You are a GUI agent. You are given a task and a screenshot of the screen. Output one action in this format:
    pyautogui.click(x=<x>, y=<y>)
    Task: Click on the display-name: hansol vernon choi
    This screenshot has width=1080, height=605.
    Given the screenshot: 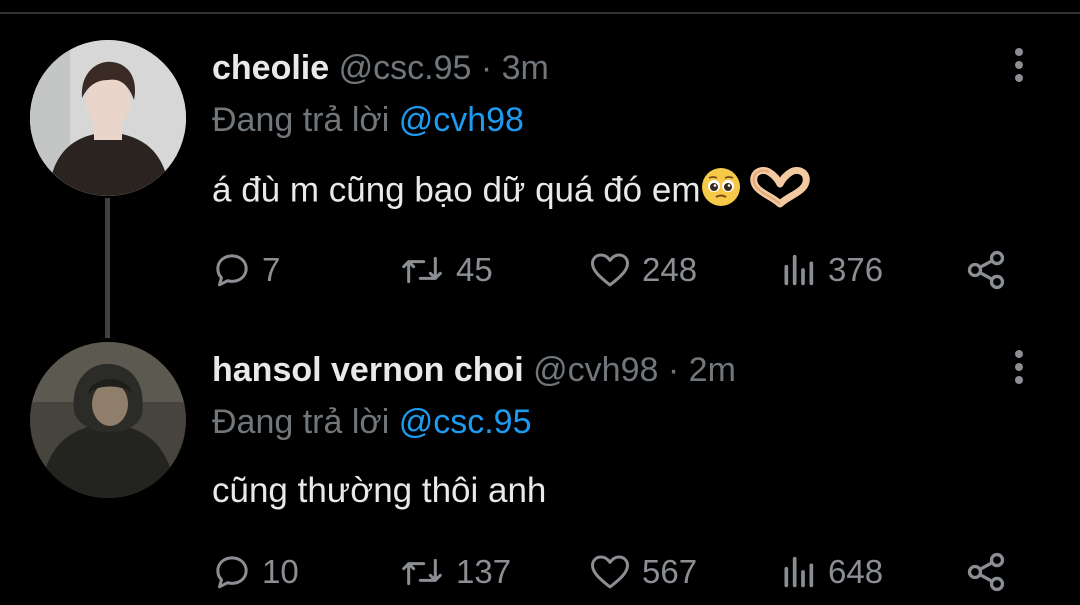 What is the action you would take?
    pyautogui.click(x=368, y=370)
    